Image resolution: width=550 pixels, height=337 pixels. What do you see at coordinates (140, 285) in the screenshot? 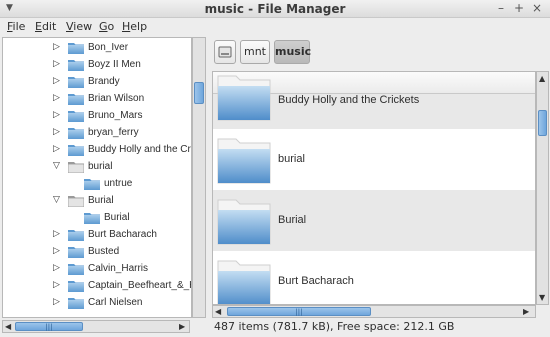
I see `tree-item-label: Captain_Beefheart_&_H` at bounding box center [140, 285].